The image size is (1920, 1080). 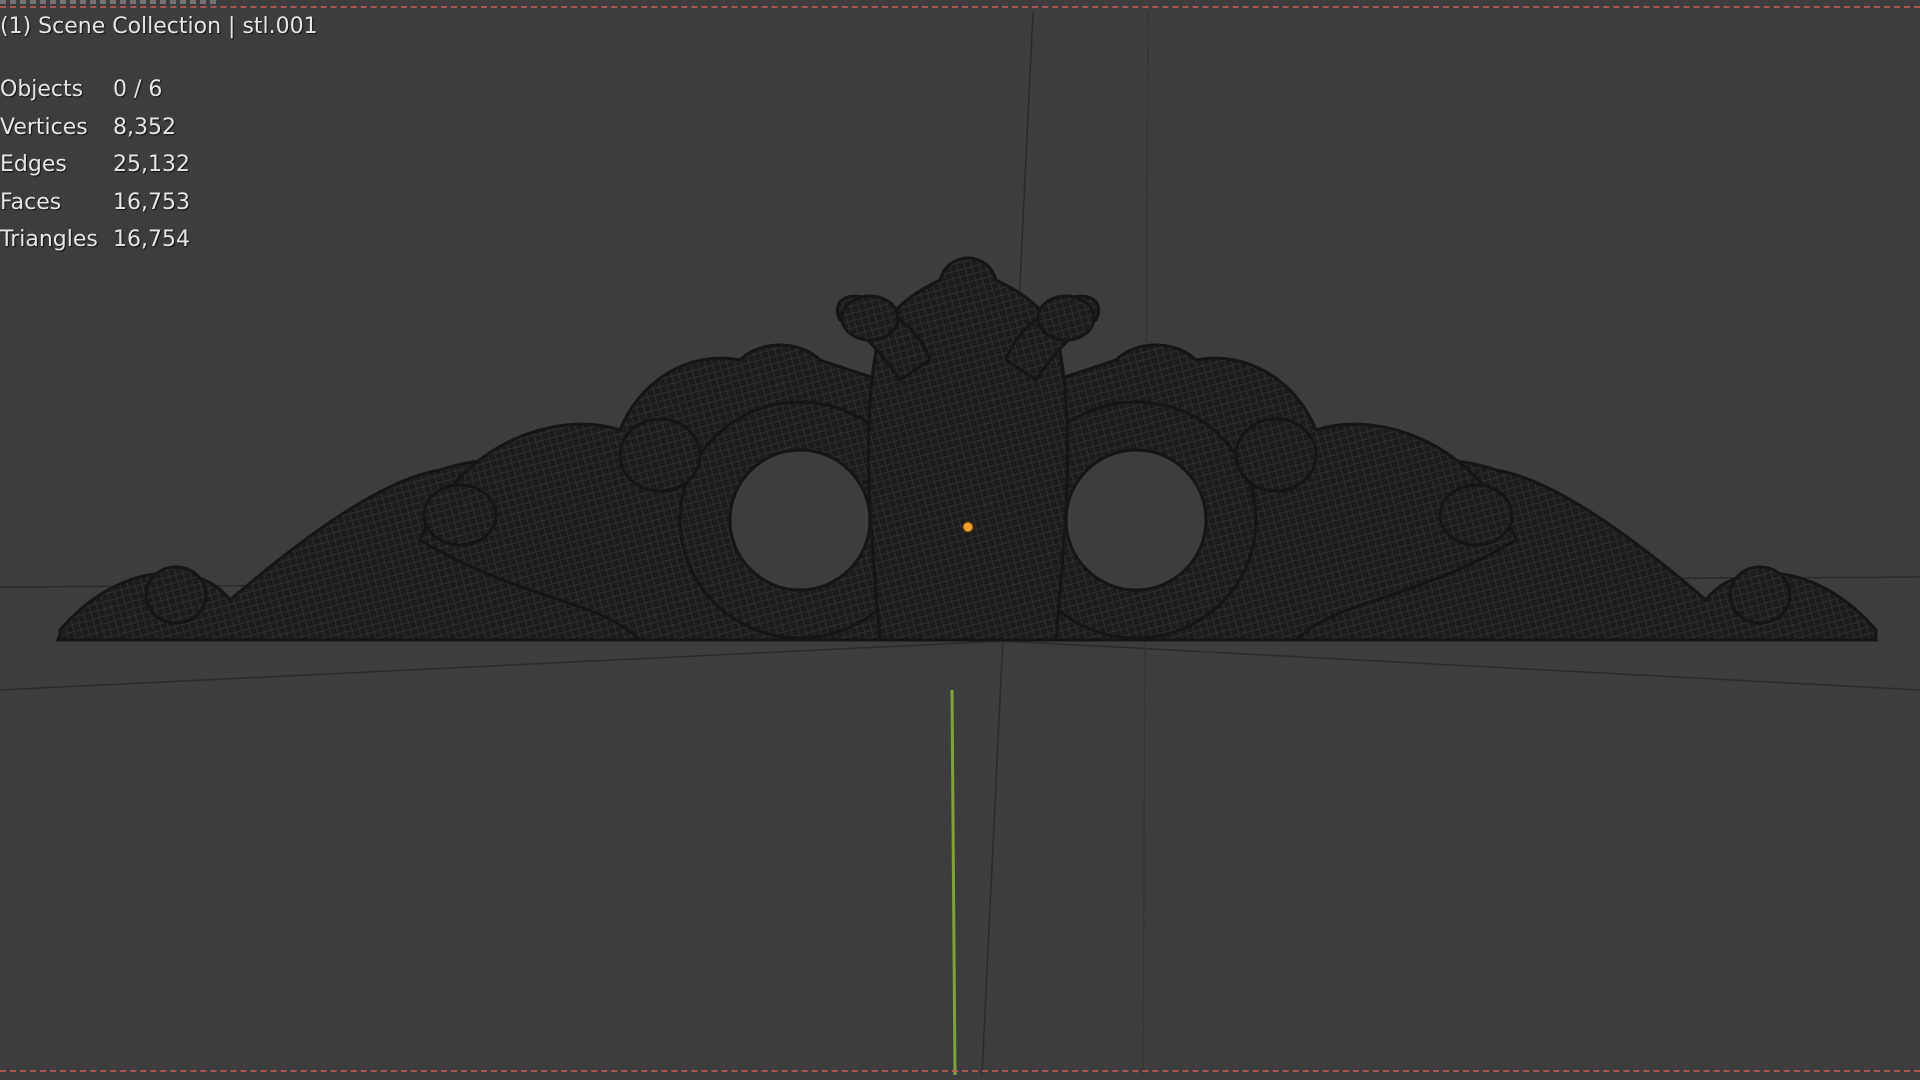 I want to click on stat-value: 25,132, so click(x=151, y=165).